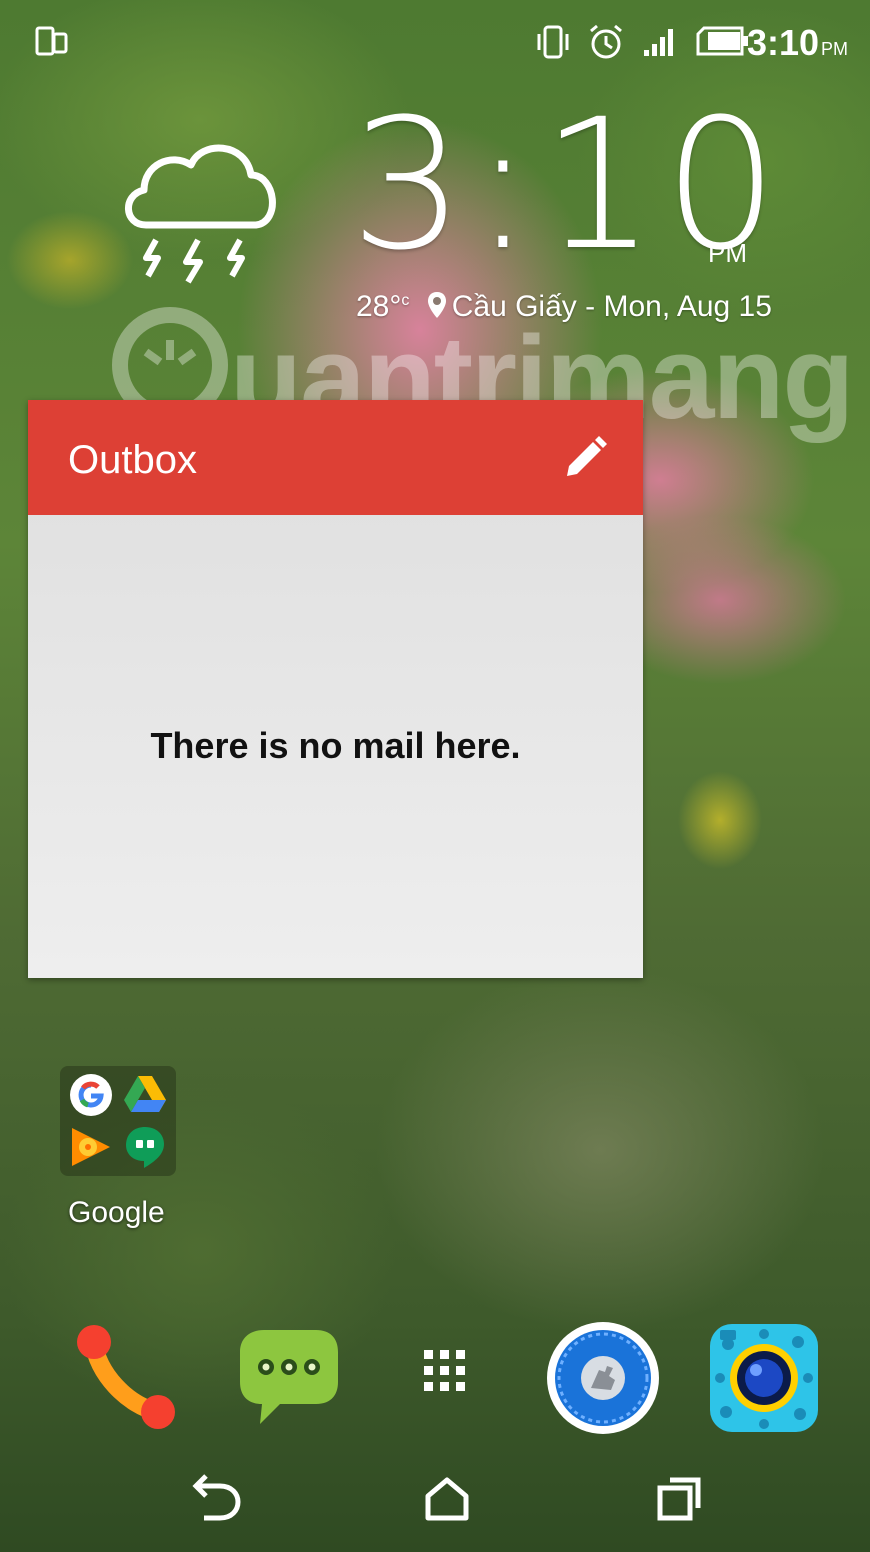 Image resolution: width=870 pixels, height=1552 pixels. I want to click on screen-mirror-icon, so click(51, 41).